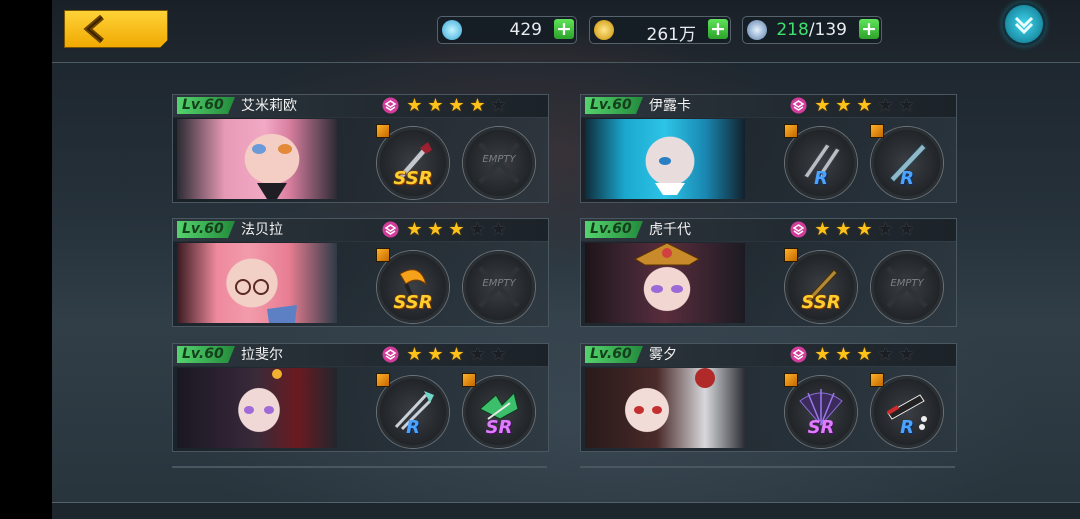  I want to click on add-diamond-button: +, so click(564, 29).